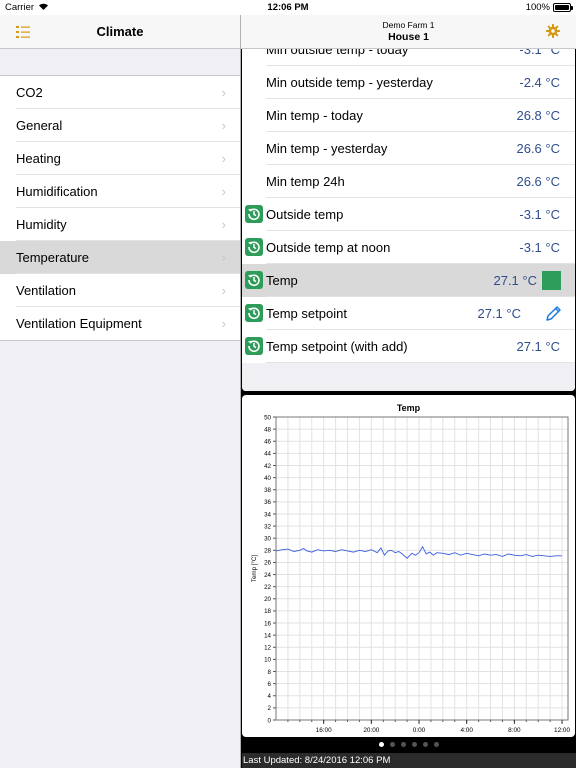 The height and width of the screenshot is (768, 576). Describe the element at coordinates (267, 417) in the screenshot. I see `y-tick-label: 50` at that location.